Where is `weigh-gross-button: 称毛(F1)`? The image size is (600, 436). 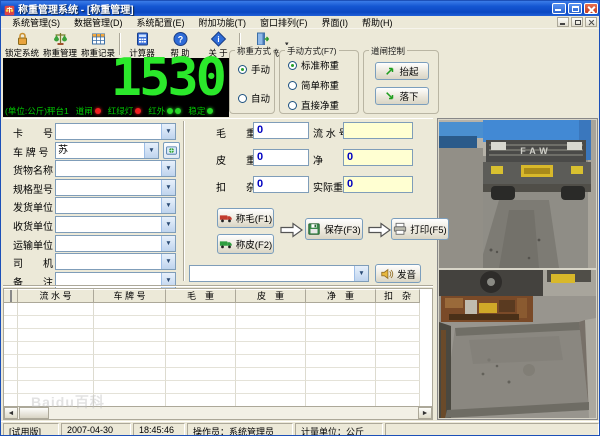 weigh-gross-button: 称毛(F1) is located at coordinates (245, 218).